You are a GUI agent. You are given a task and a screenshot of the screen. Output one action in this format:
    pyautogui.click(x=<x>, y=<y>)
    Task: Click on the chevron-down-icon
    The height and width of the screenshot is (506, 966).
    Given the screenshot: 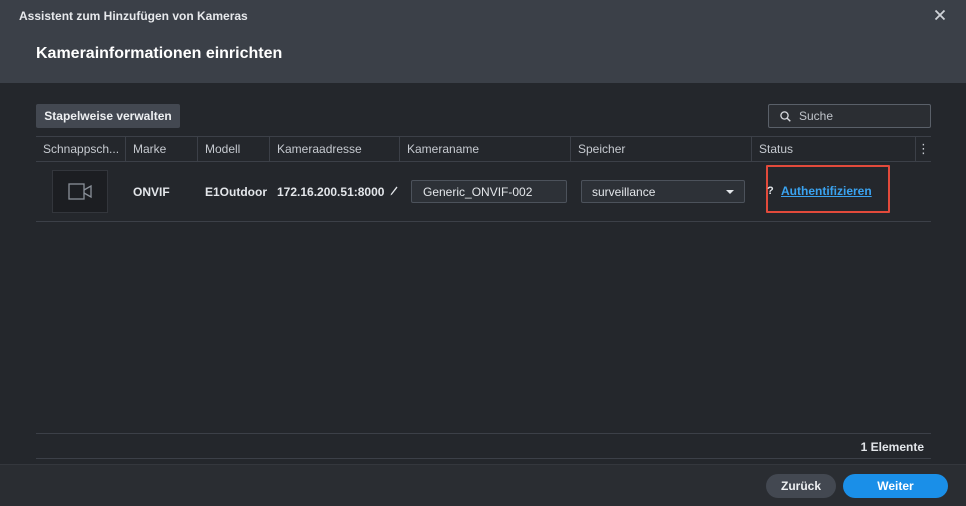 What is the action you would take?
    pyautogui.click(x=730, y=192)
    